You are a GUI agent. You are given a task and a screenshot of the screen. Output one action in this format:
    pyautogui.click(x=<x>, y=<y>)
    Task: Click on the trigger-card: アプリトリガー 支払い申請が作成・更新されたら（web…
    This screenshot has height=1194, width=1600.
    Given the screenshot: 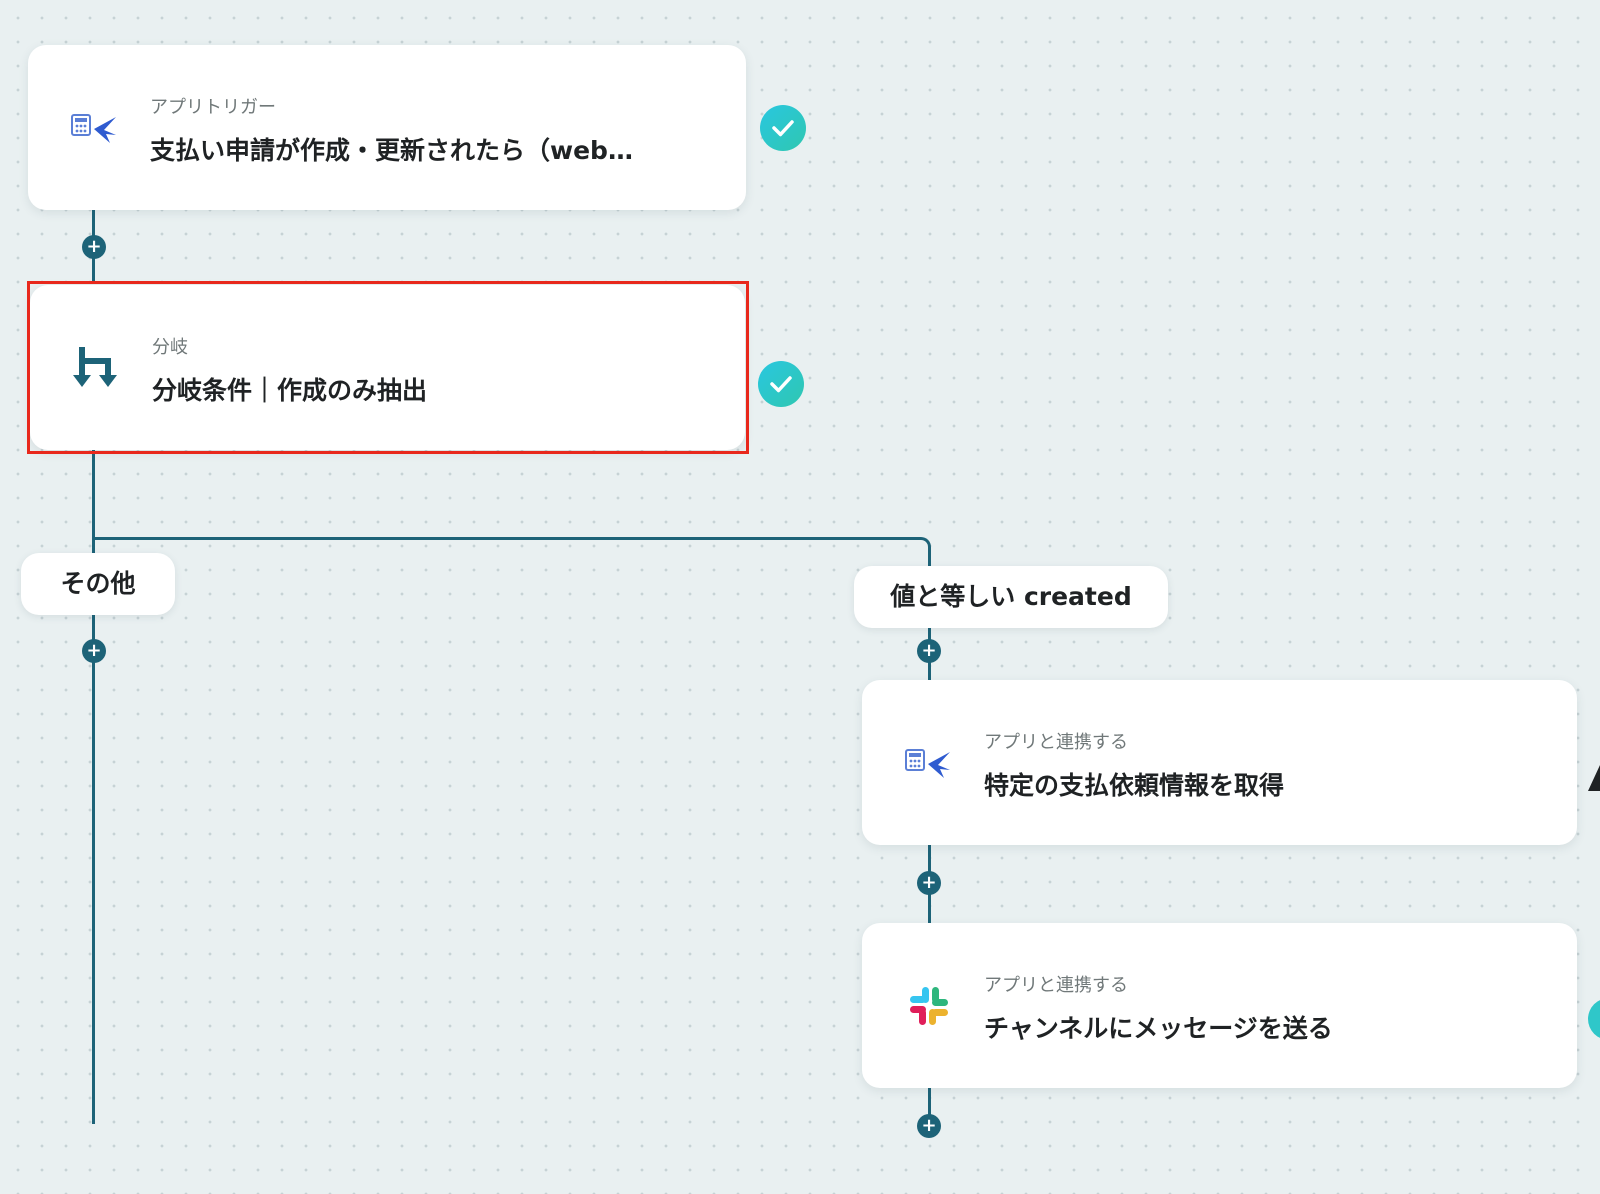 What is the action you would take?
    pyautogui.click(x=387, y=127)
    